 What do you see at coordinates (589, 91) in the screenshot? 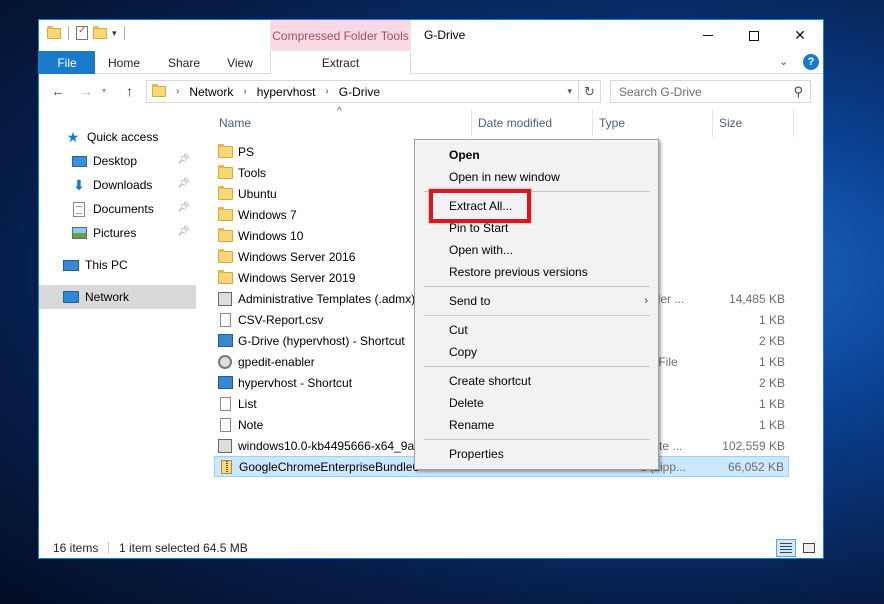
I see `refresh-icon: ↻` at bounding box center [589, 91].